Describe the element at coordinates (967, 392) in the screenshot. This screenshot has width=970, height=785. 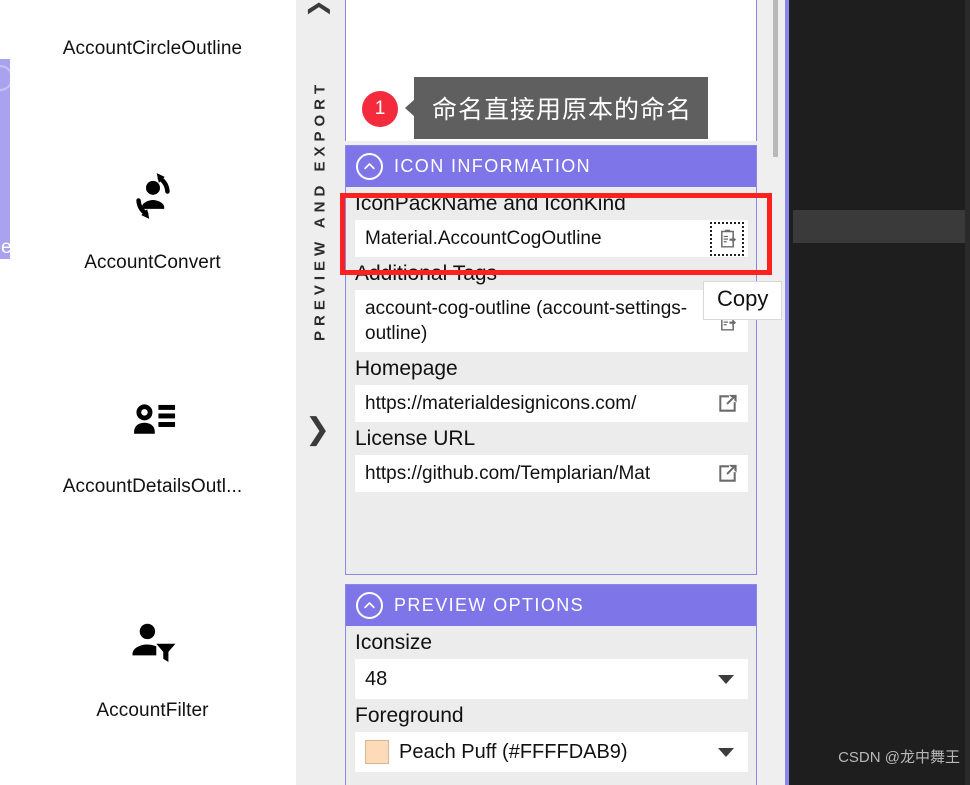
I see `dark-pane-edge` at that location.